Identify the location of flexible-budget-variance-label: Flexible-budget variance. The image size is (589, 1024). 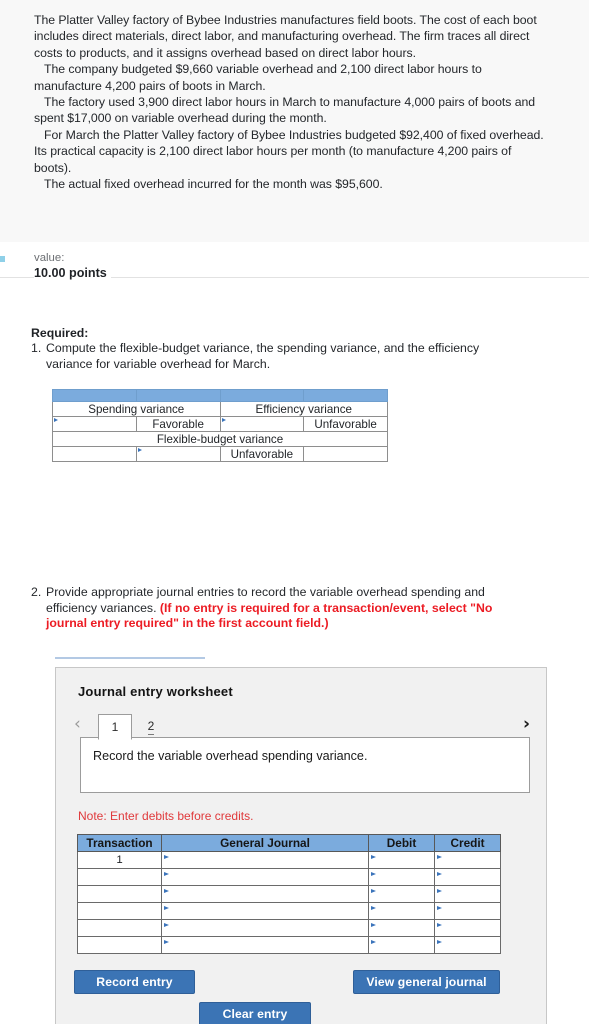
(220, 439).